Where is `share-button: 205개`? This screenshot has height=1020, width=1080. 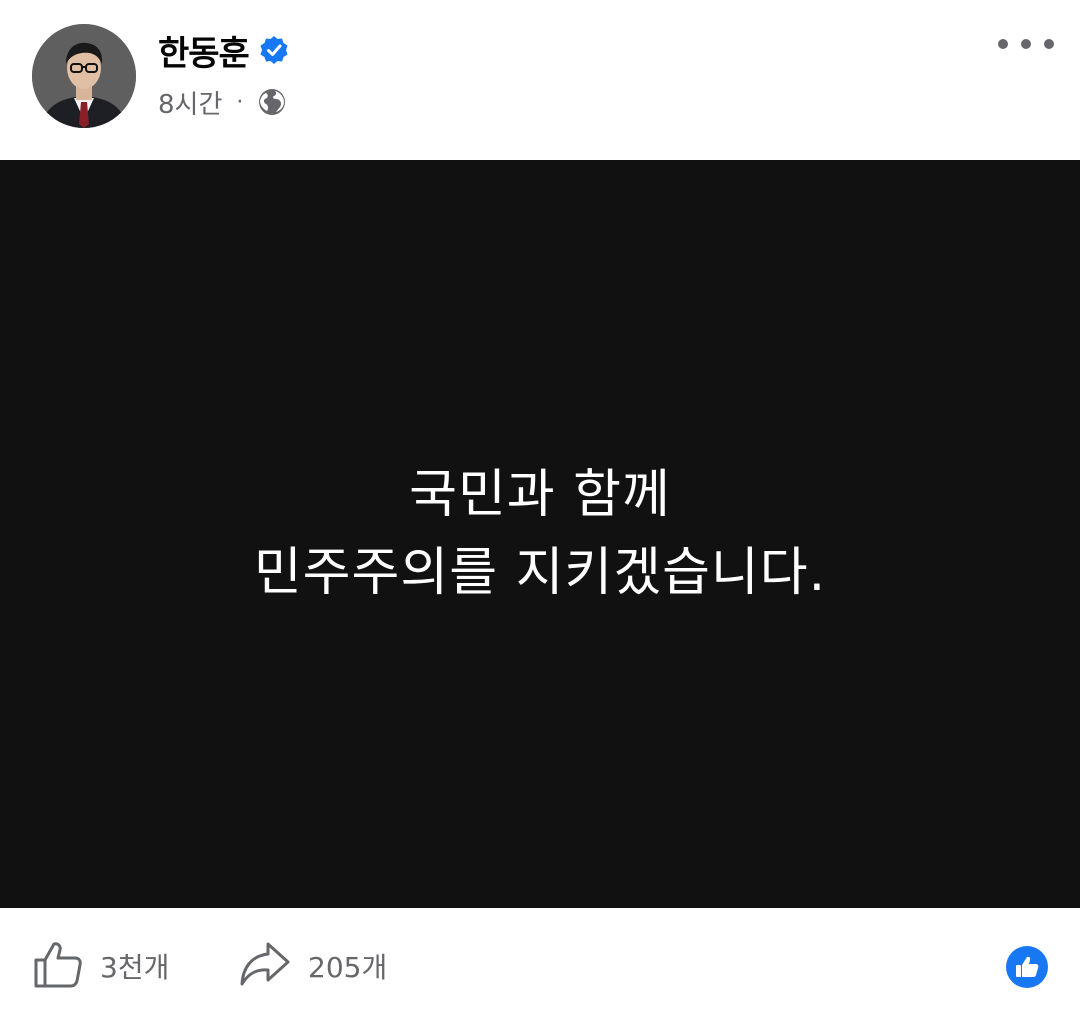
share-button: 205개 is located at coordinates (312, 966).